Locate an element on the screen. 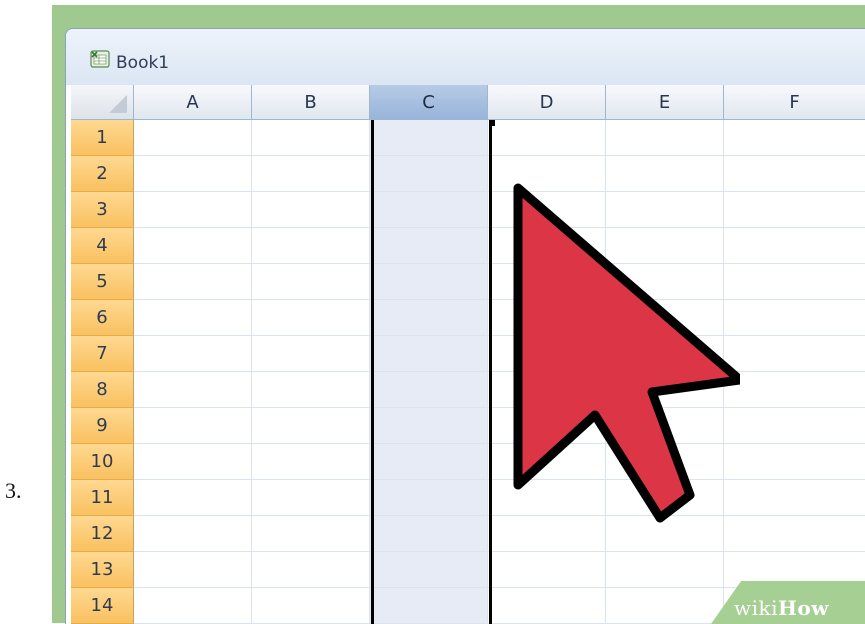  cell-a11 is located at coordinates (193, 498).